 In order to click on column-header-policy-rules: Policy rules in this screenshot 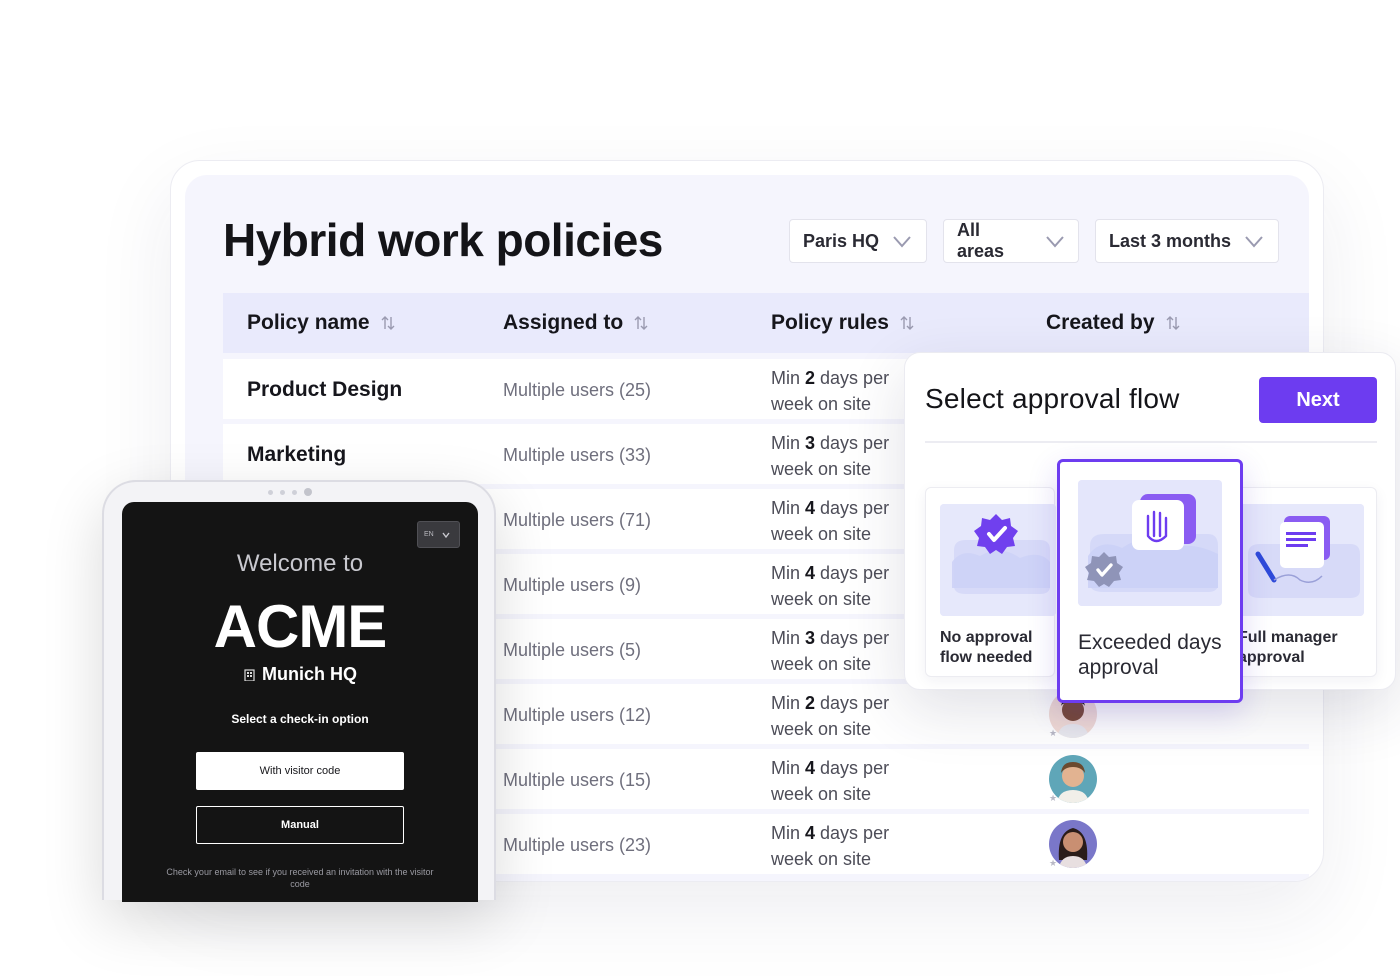, I will do `click(843, 323)`.